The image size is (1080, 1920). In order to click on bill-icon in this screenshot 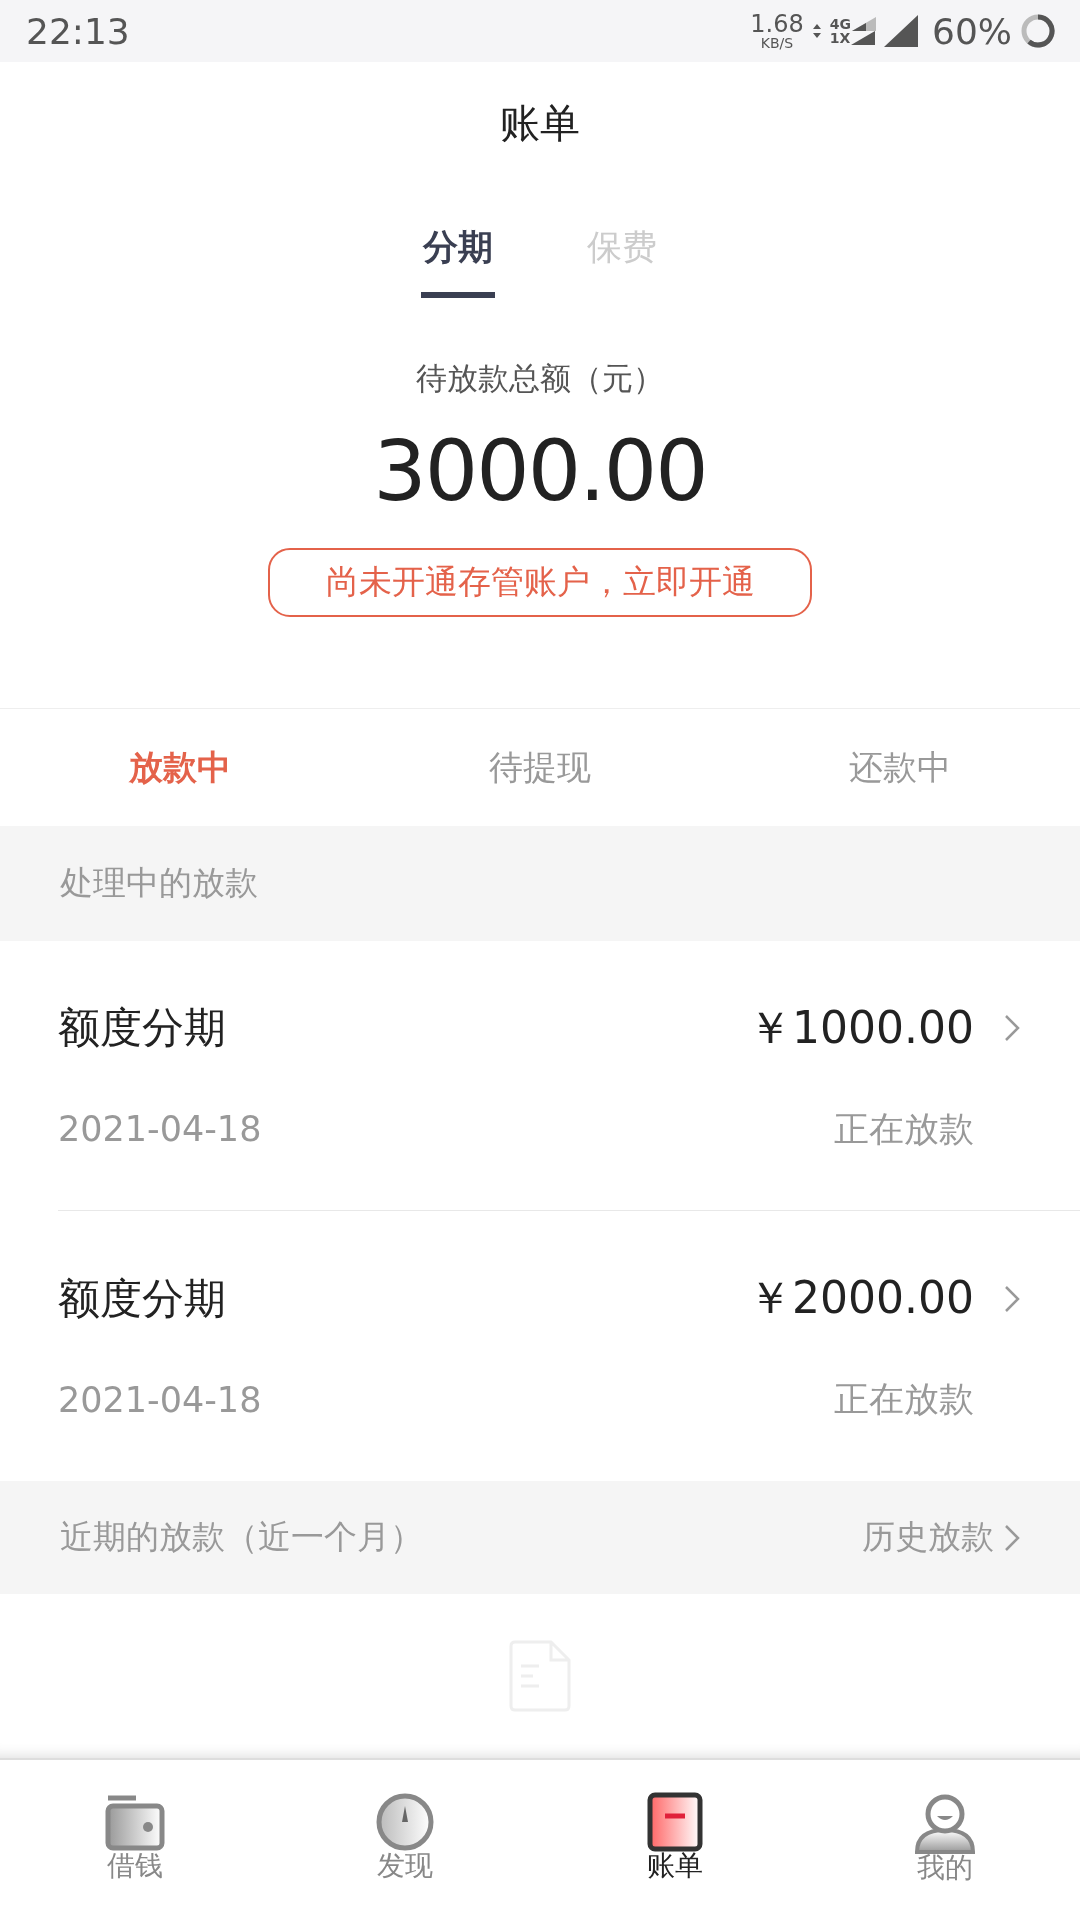, I will do `click(675, 1822)`.